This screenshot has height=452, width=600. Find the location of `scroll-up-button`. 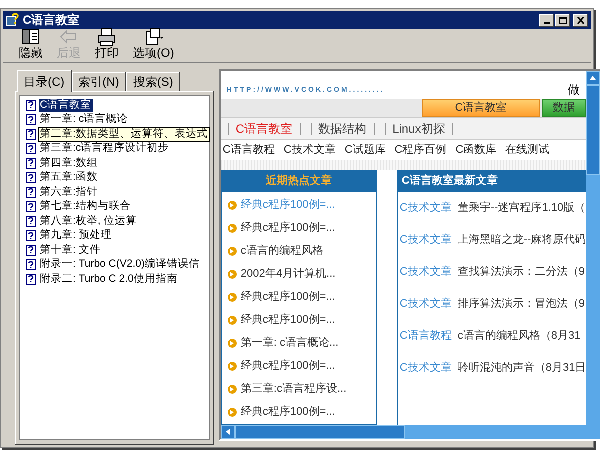

scroll-up-button is located at coordinates (593, 78).